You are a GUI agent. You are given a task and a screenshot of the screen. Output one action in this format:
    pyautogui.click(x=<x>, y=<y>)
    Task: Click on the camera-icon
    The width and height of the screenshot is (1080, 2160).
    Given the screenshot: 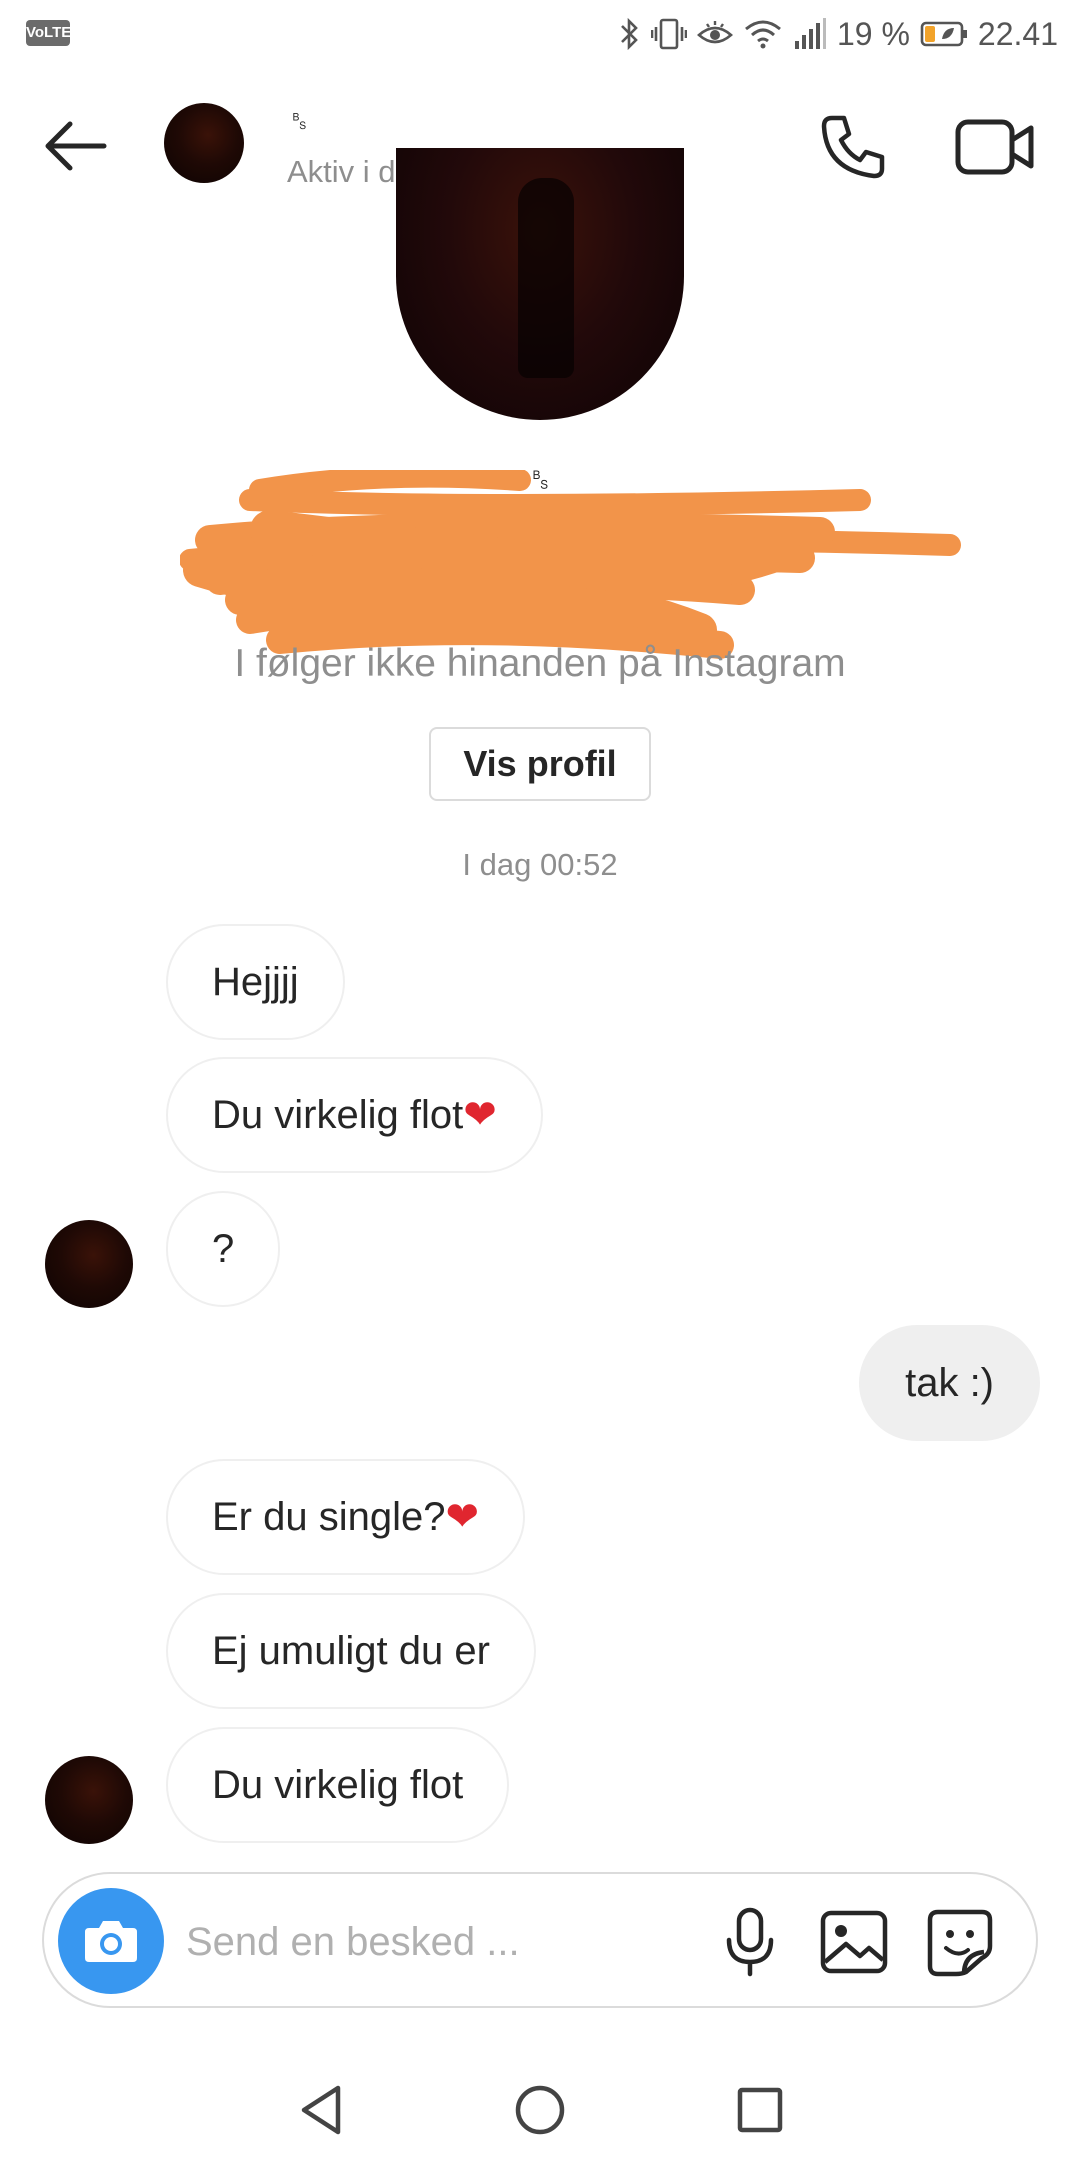 What is the action you would take?
    pyautogui.click(x=111, y=1941)
    